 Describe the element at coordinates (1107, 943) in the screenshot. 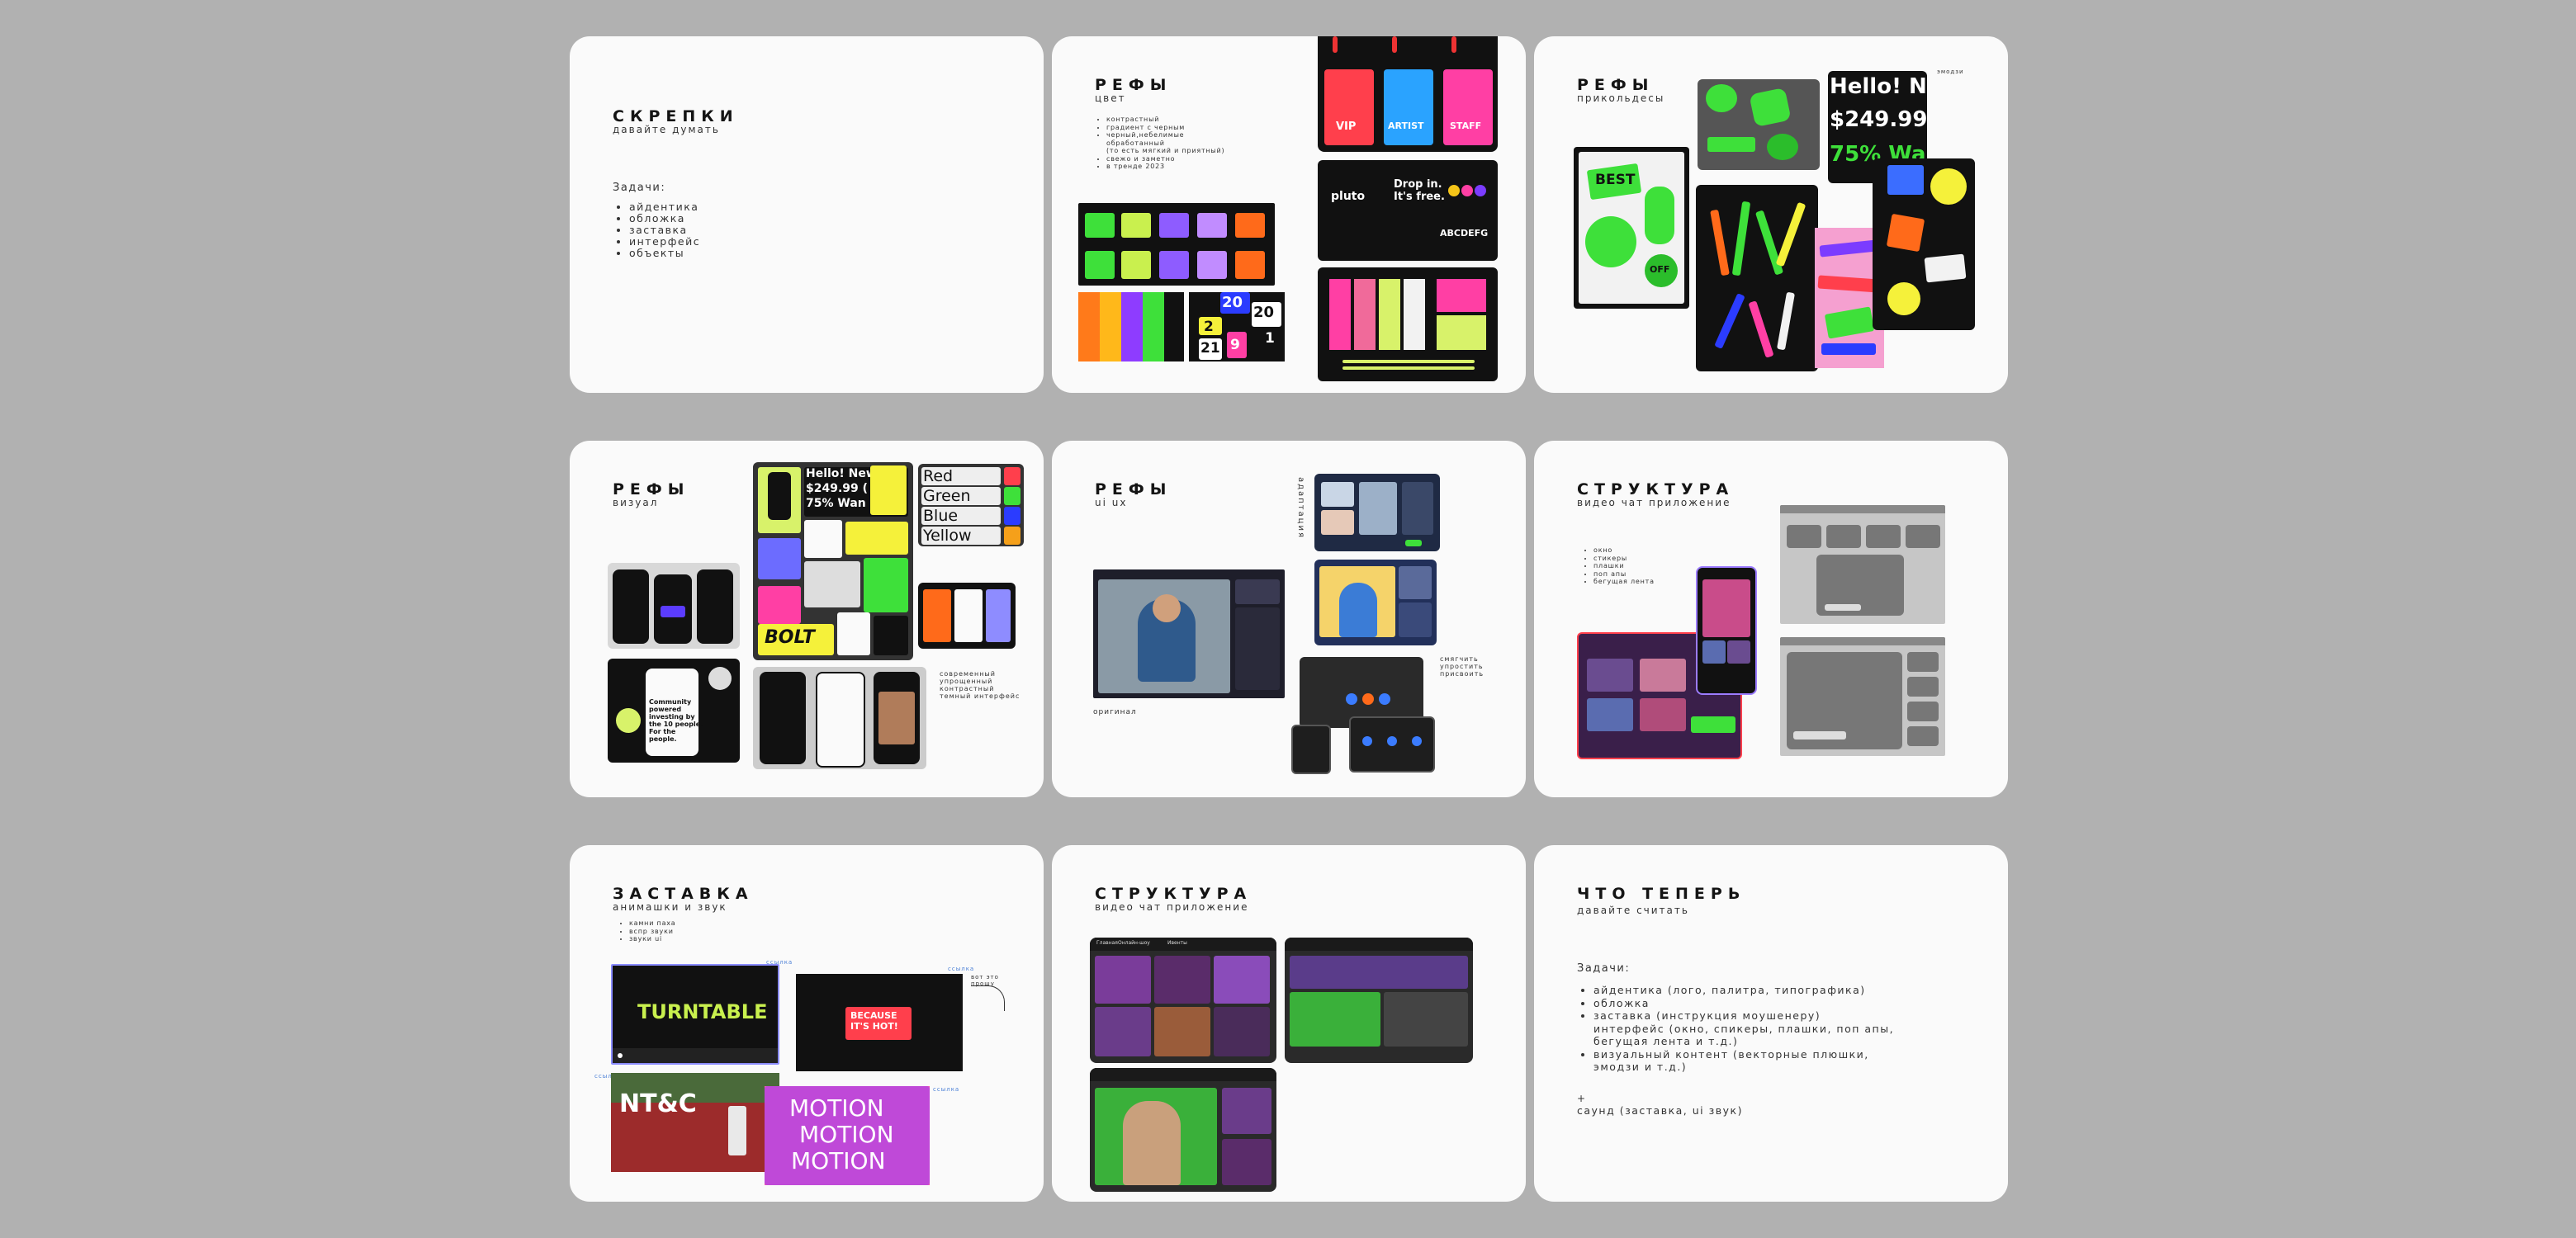

I see `tab-main: Главная` at that location.